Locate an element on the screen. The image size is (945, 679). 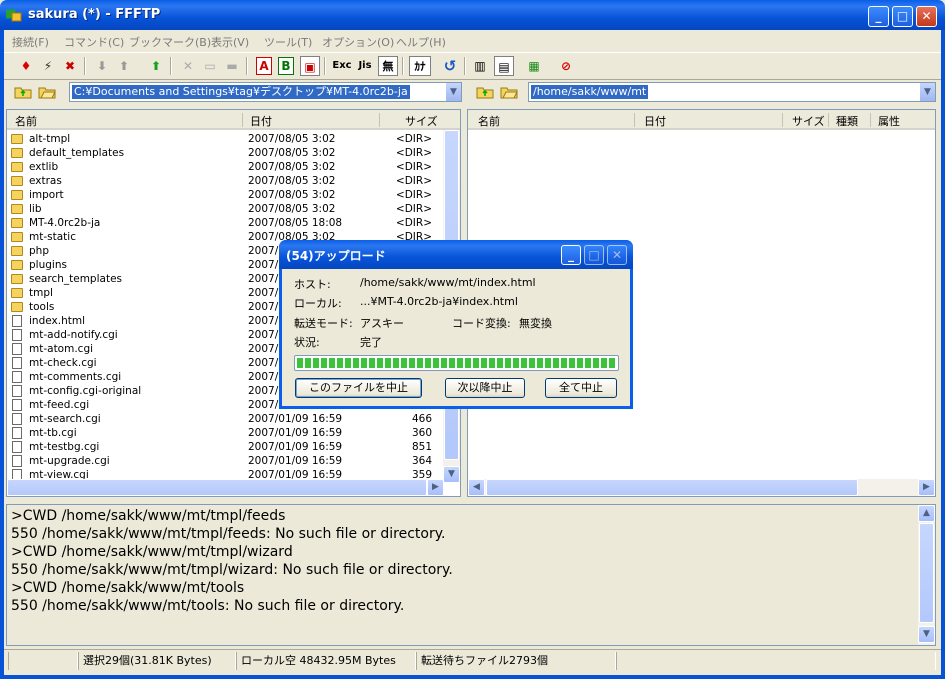
local-open-folder-icon is located at coordinates (47, 92).